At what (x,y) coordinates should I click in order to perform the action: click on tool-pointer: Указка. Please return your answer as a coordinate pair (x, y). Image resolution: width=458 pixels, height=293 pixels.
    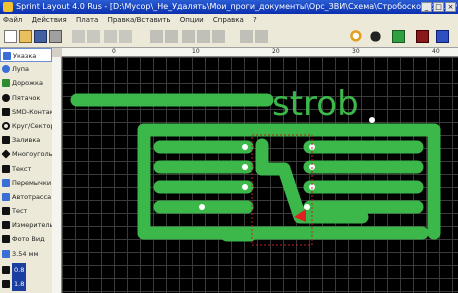
    Looking at the image, I should click on (26, 55).